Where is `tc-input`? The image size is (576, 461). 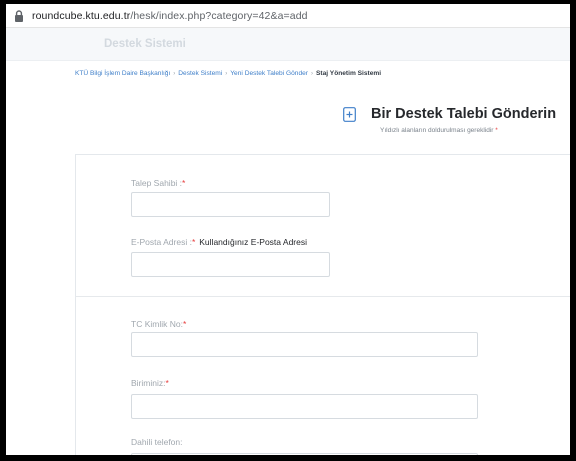
tc-input is located at coordinates (304, 344).